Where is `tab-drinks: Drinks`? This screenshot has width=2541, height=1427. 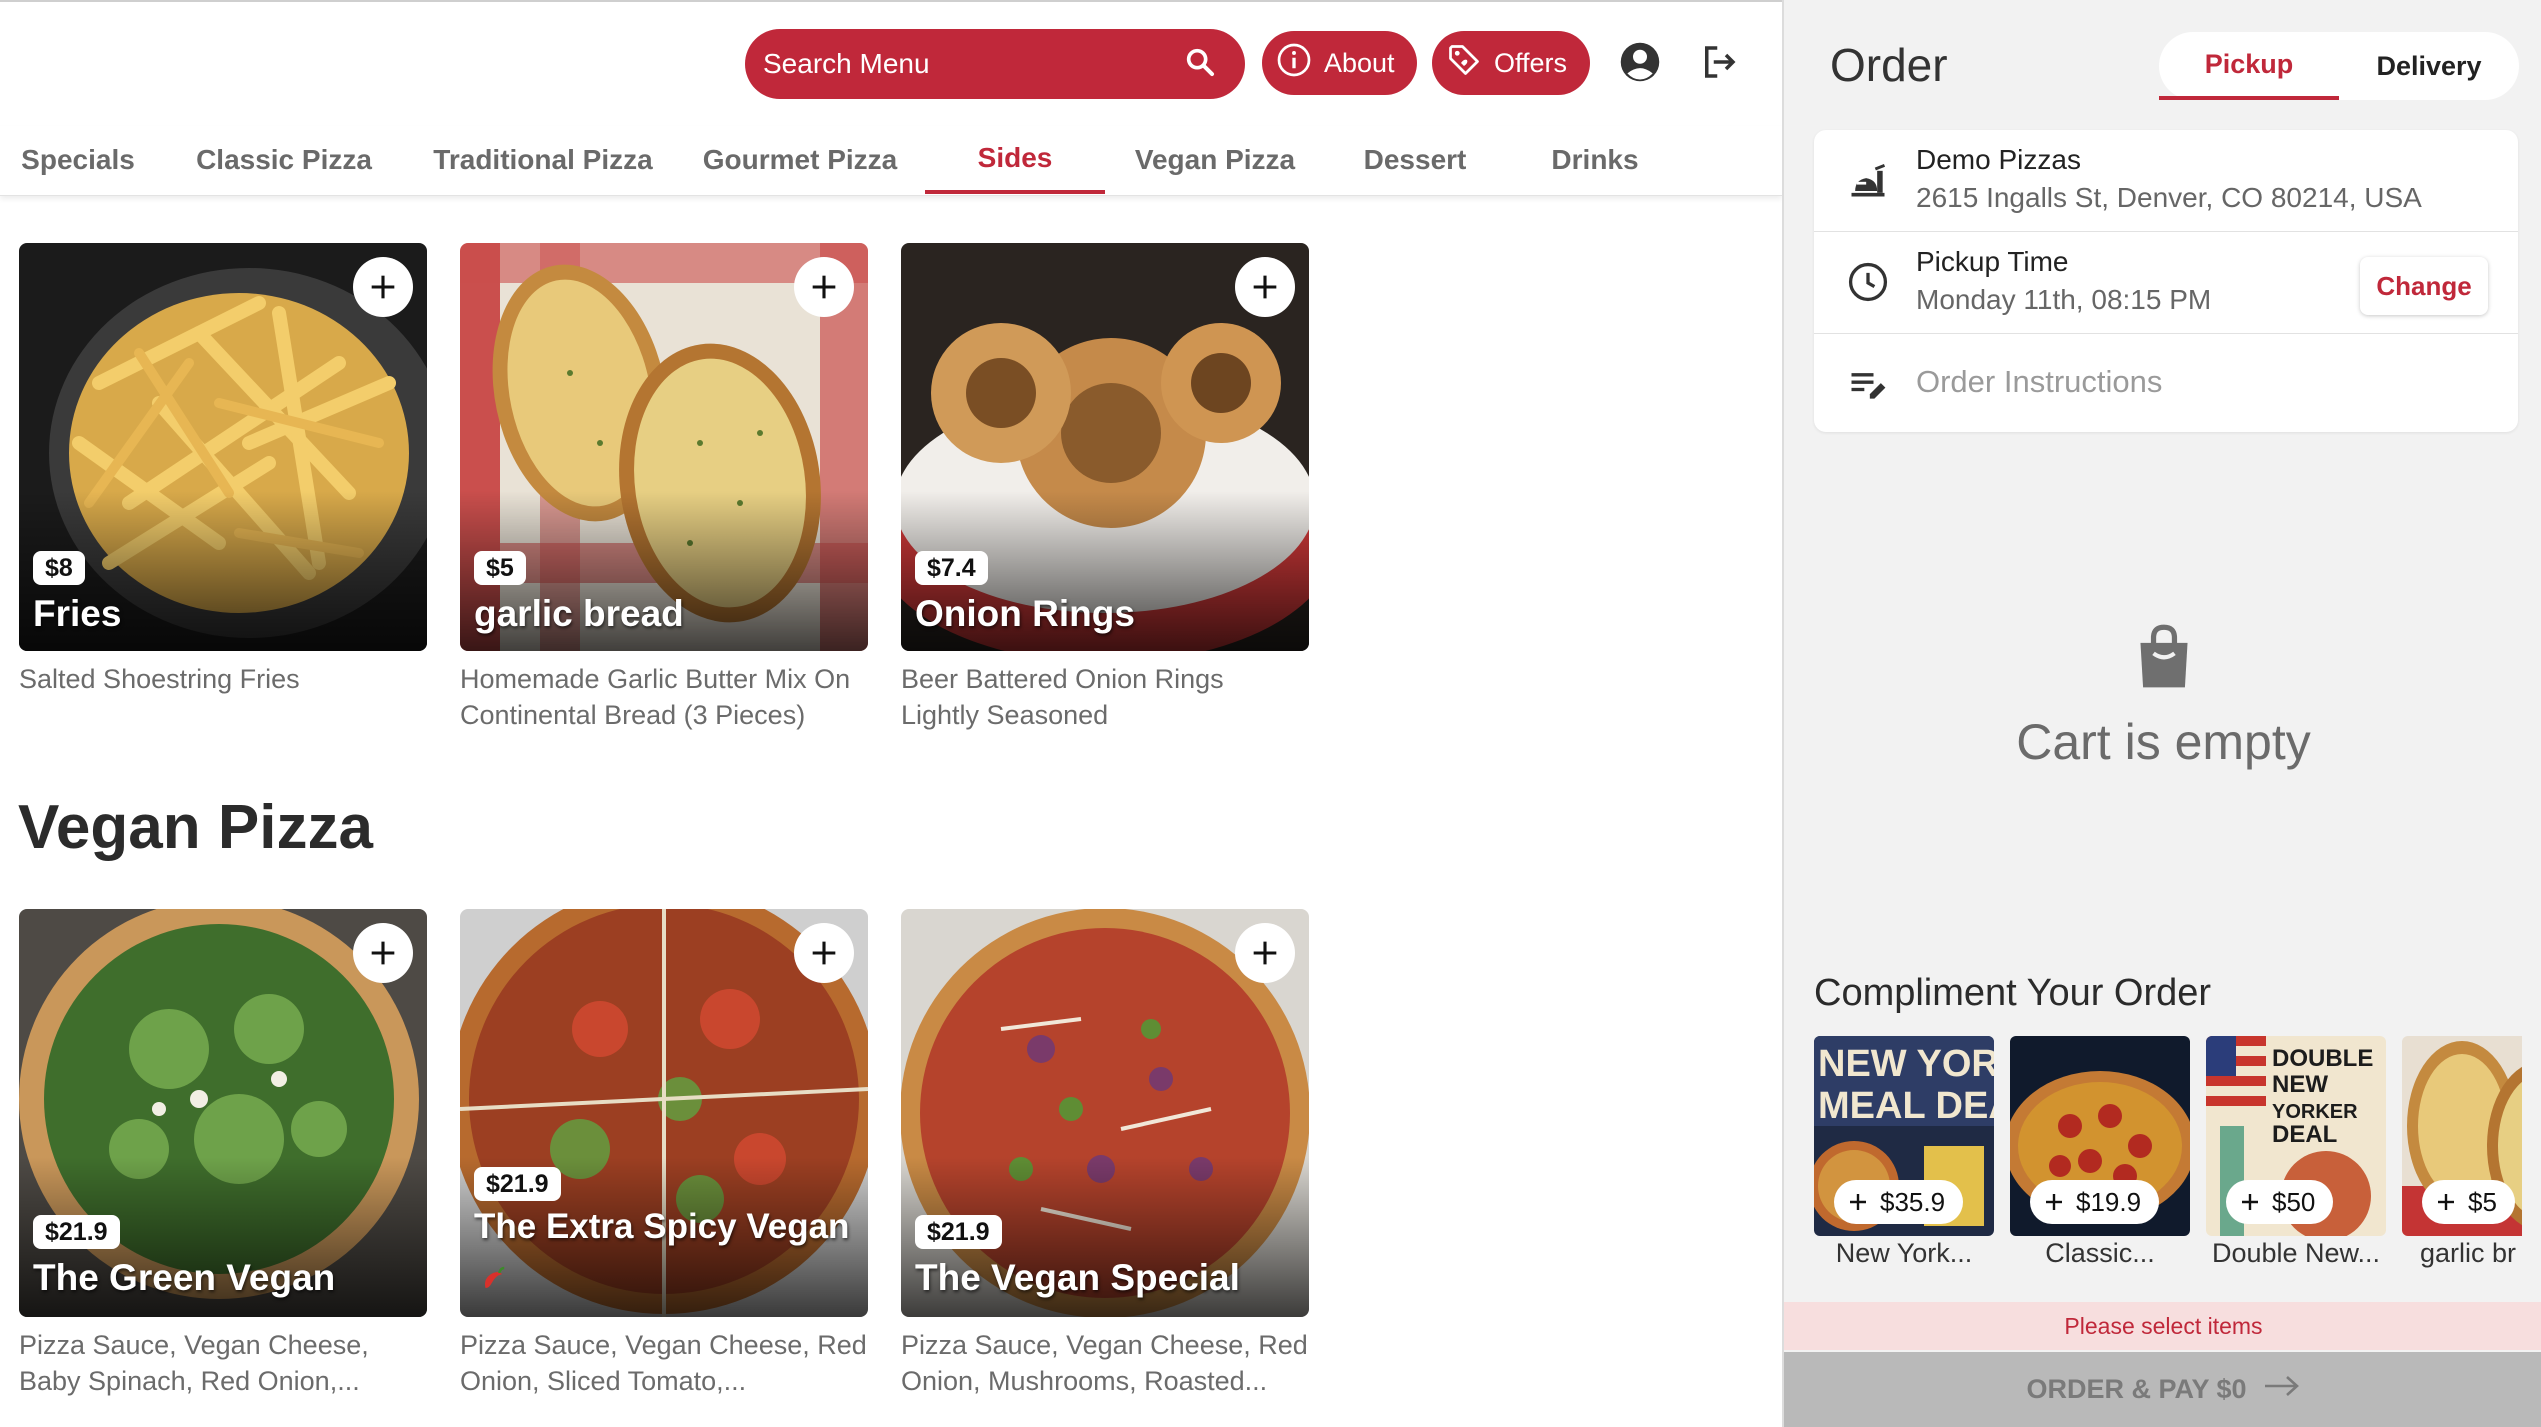 tab-drinks: Drinks is located at coordinates (1595, 160).